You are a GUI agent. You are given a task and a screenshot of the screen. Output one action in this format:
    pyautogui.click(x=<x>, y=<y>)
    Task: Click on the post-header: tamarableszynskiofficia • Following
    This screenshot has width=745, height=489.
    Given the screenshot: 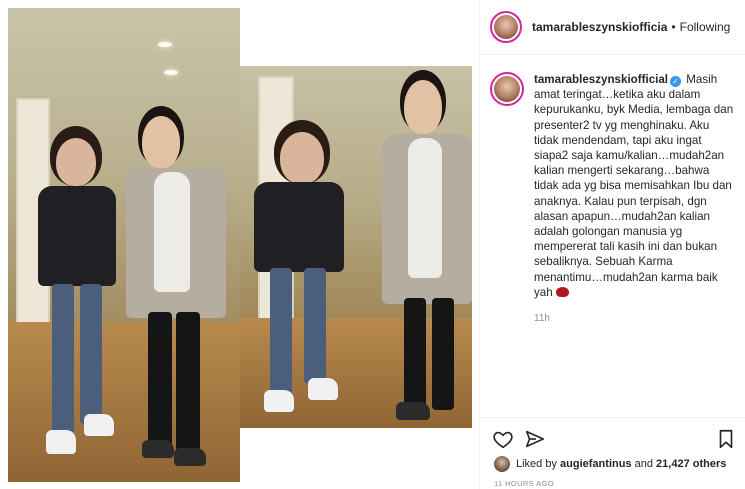 What is the action you would take?
    pyautogui.click(x=612, y=27)
    